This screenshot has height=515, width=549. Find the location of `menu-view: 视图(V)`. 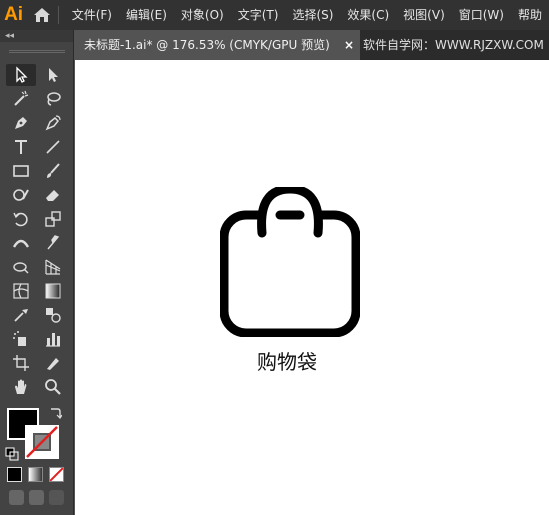

menu-view: 视图(V) is located at coordinates (424, 15).